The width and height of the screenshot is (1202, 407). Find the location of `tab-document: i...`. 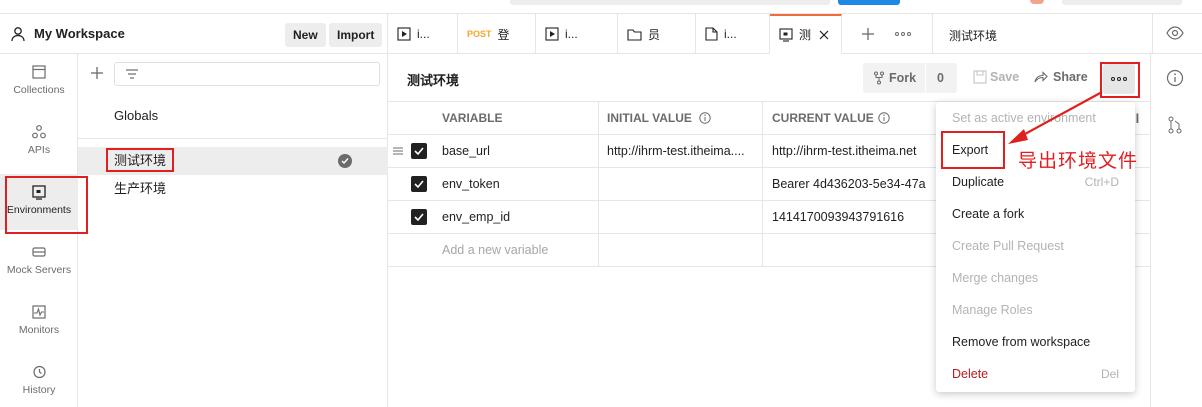

tab-document: i... is located at coordinates (733, 34).